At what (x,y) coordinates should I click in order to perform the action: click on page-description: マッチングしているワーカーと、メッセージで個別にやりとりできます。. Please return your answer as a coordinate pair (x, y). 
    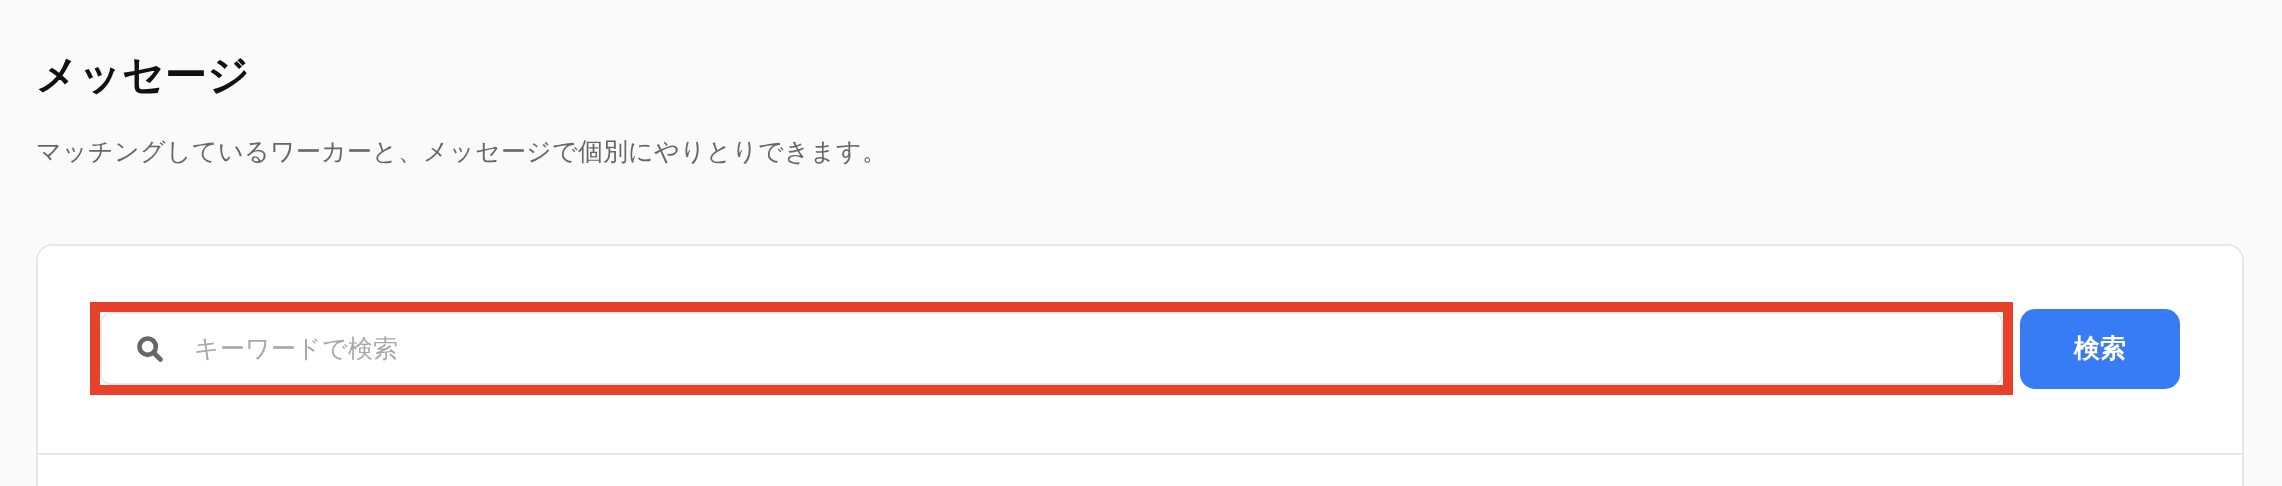
    Looking at the image, I should click on (462, 152).